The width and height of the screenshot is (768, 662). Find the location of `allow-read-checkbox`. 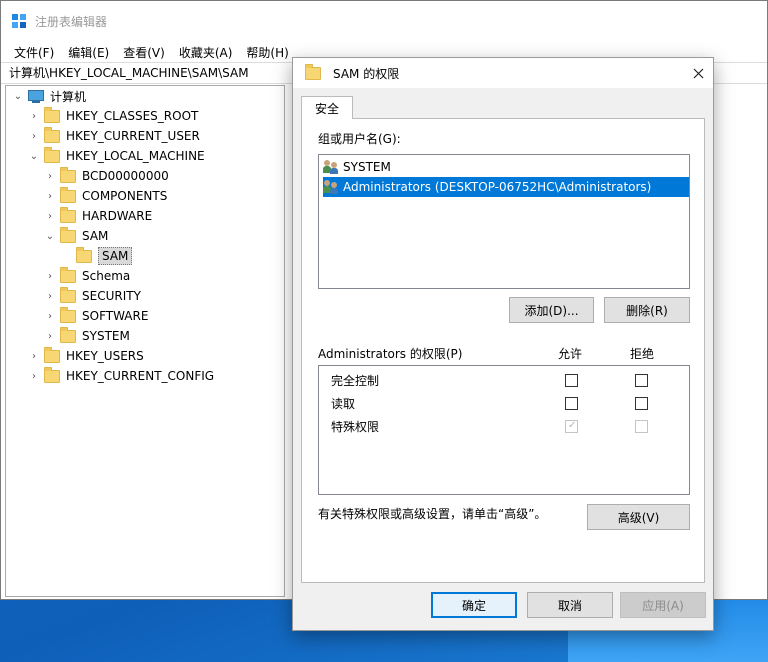

allow-read-checkbox is located at coordinates (571, 403).